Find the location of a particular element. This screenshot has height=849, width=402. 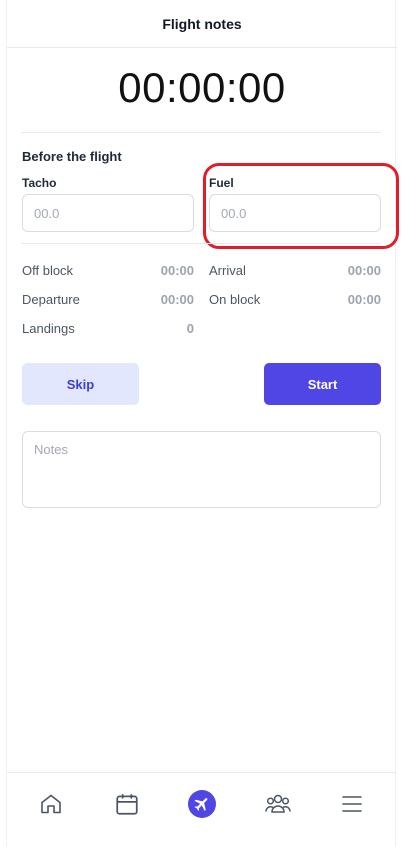

home-icon is located at coordinates (51, 804).